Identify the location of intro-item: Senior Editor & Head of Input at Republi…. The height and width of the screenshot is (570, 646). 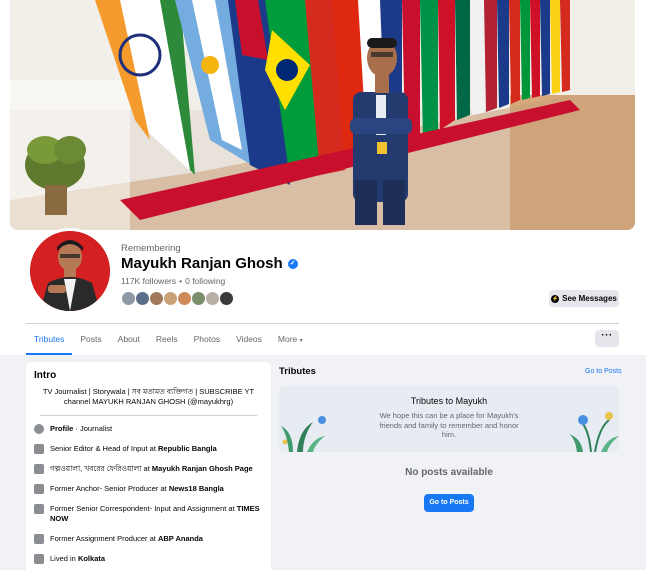
(148, 449).